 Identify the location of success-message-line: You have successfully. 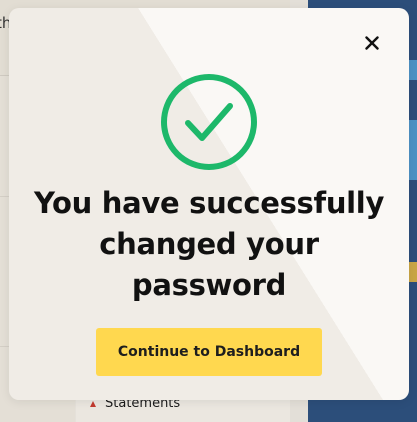
(209, 203).